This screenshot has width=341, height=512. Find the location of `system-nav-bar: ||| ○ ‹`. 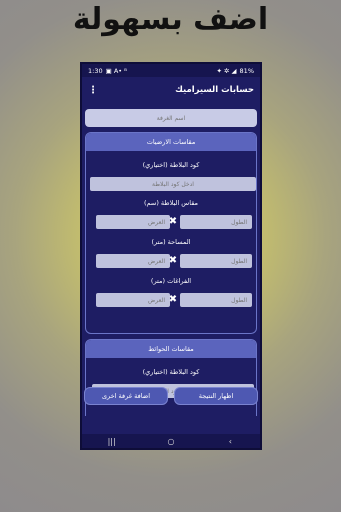

system-nav-bar: ||| ○ ‹ is located at coordinates (171, 441).